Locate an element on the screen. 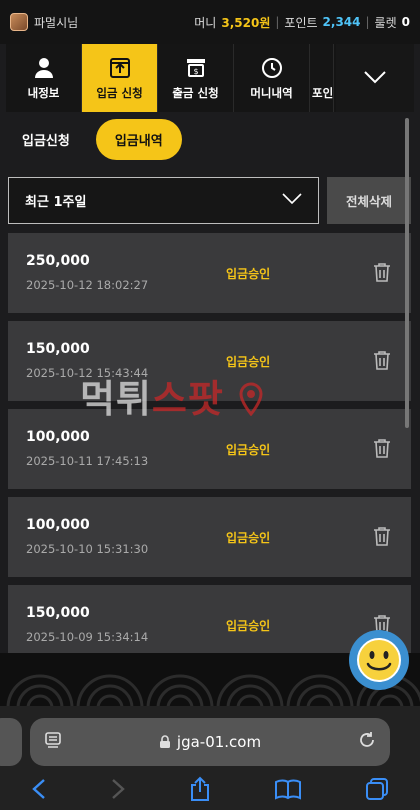 The image size is (420, 810). tab-deposit-request: 입금 신청 is located at coordinates (120, 78).